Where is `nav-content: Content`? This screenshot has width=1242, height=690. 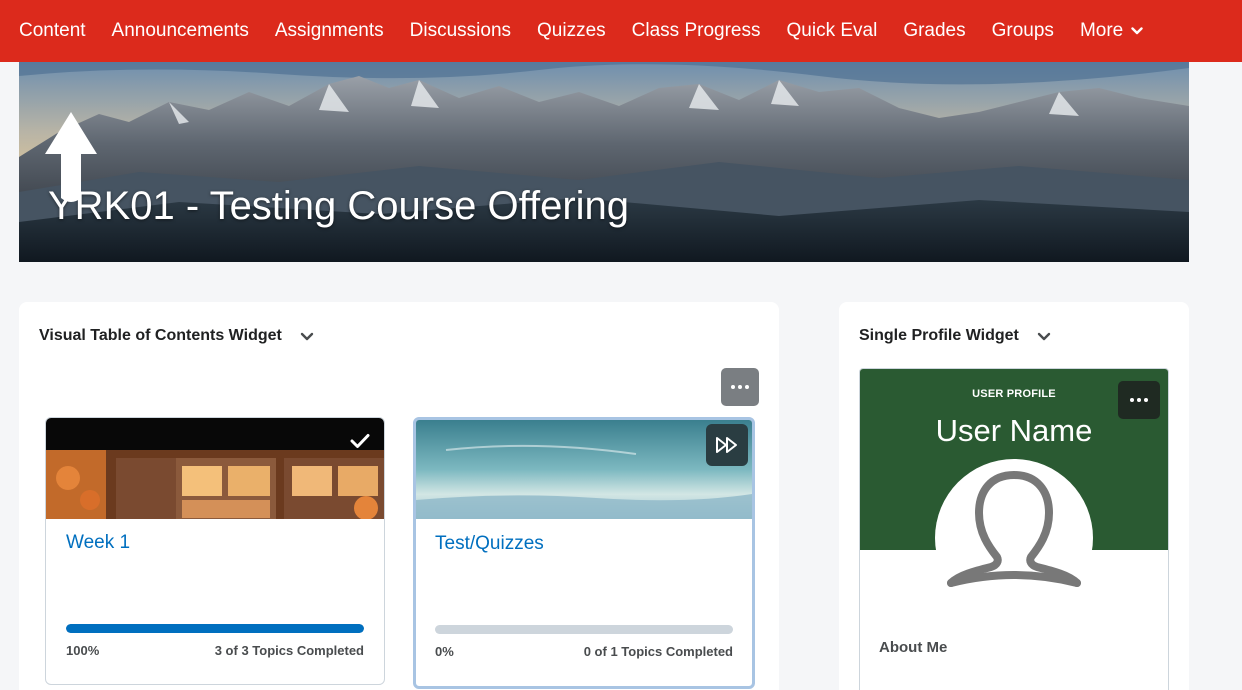 nav-content: Content is located at coordinates (52, 31).